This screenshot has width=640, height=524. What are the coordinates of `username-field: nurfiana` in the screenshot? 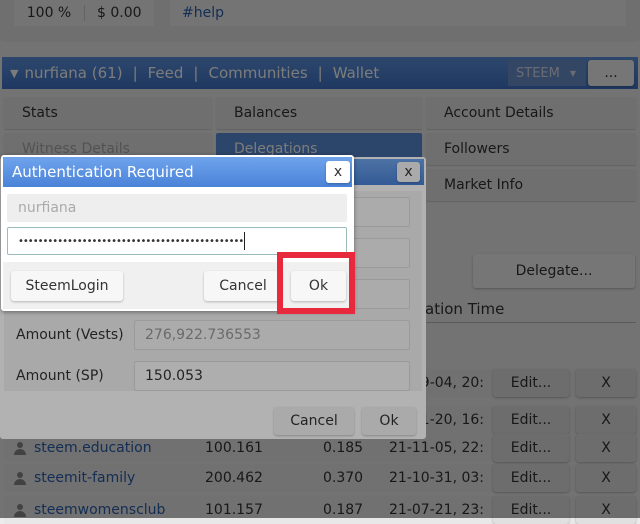 It's located at (177, 208).